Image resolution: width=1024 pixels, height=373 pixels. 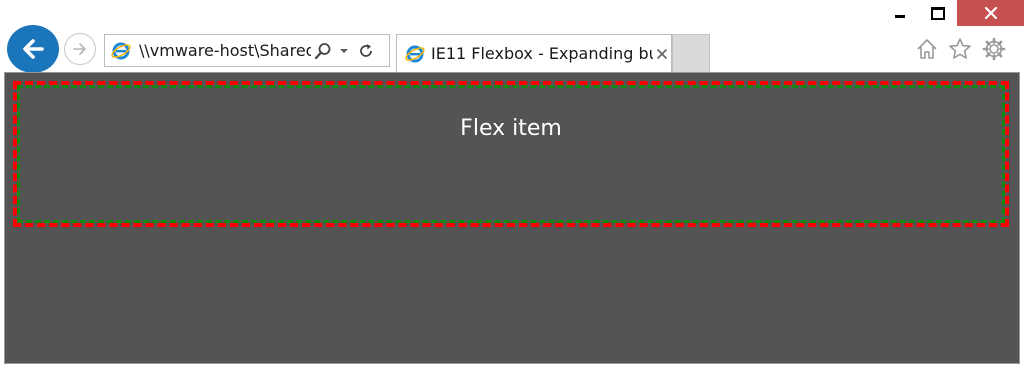 I want to click on tools-button, so click(x=994, y=49).